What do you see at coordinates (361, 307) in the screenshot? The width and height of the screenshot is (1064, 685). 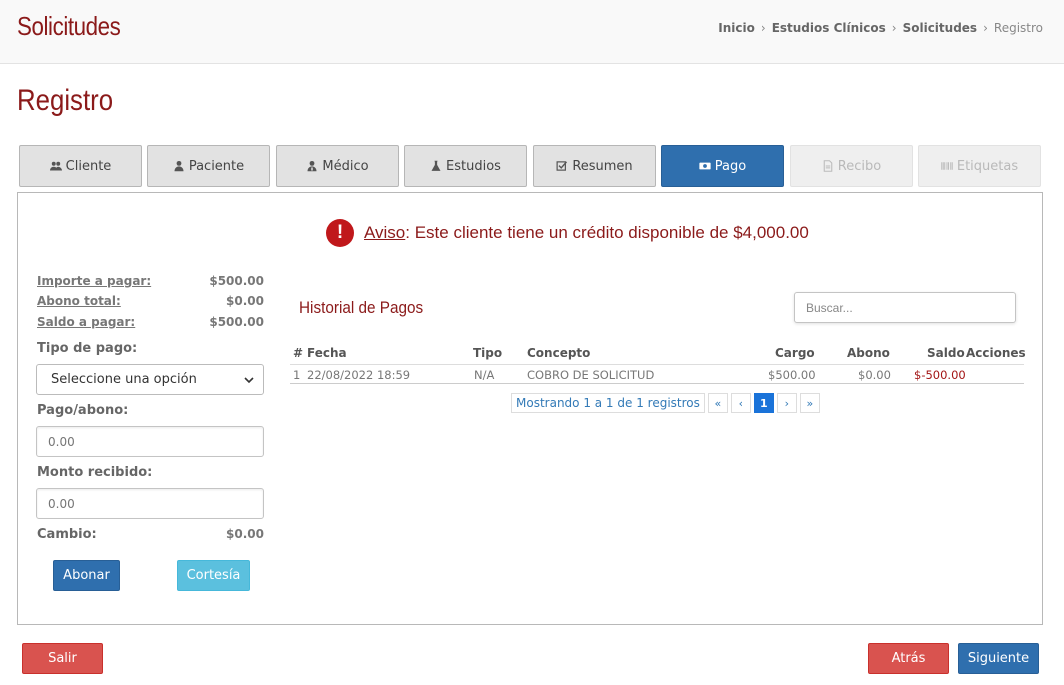 I see `historial-title: Historial de Pagos` at bounding box center [361, 307].